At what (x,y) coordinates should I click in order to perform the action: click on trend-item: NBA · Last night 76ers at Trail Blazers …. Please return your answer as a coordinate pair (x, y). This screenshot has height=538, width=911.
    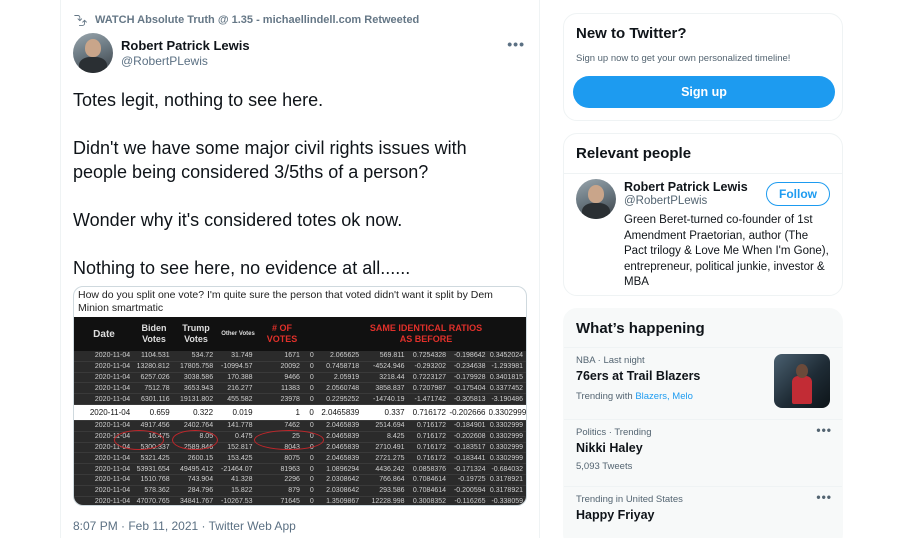
    Looking at the image, I should click on (671, 378).